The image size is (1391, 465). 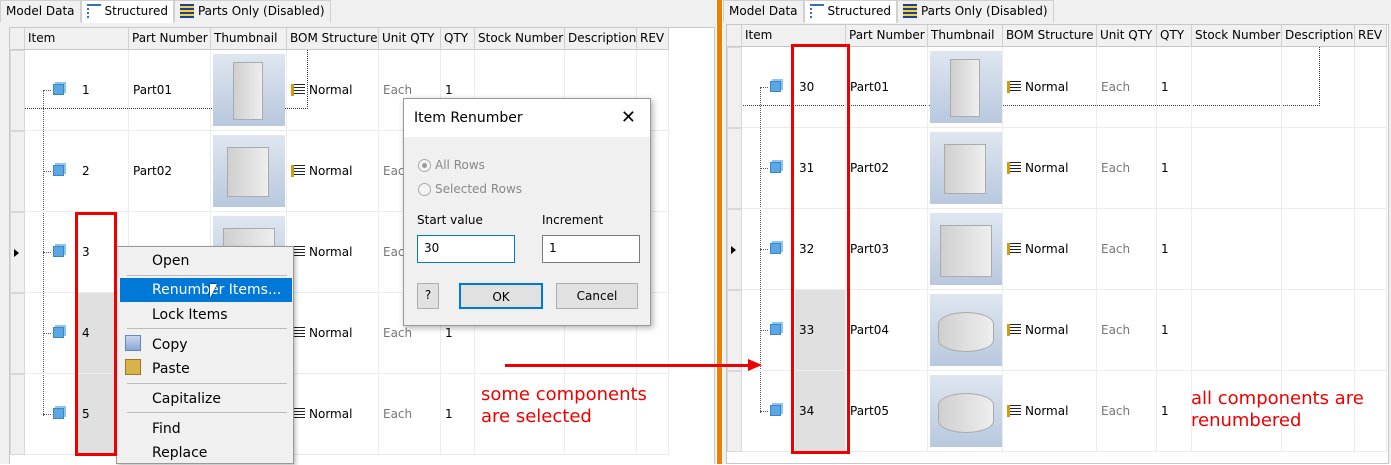 I want to click on menu-capitalize: Capitalize, so click(x=206, y=399).